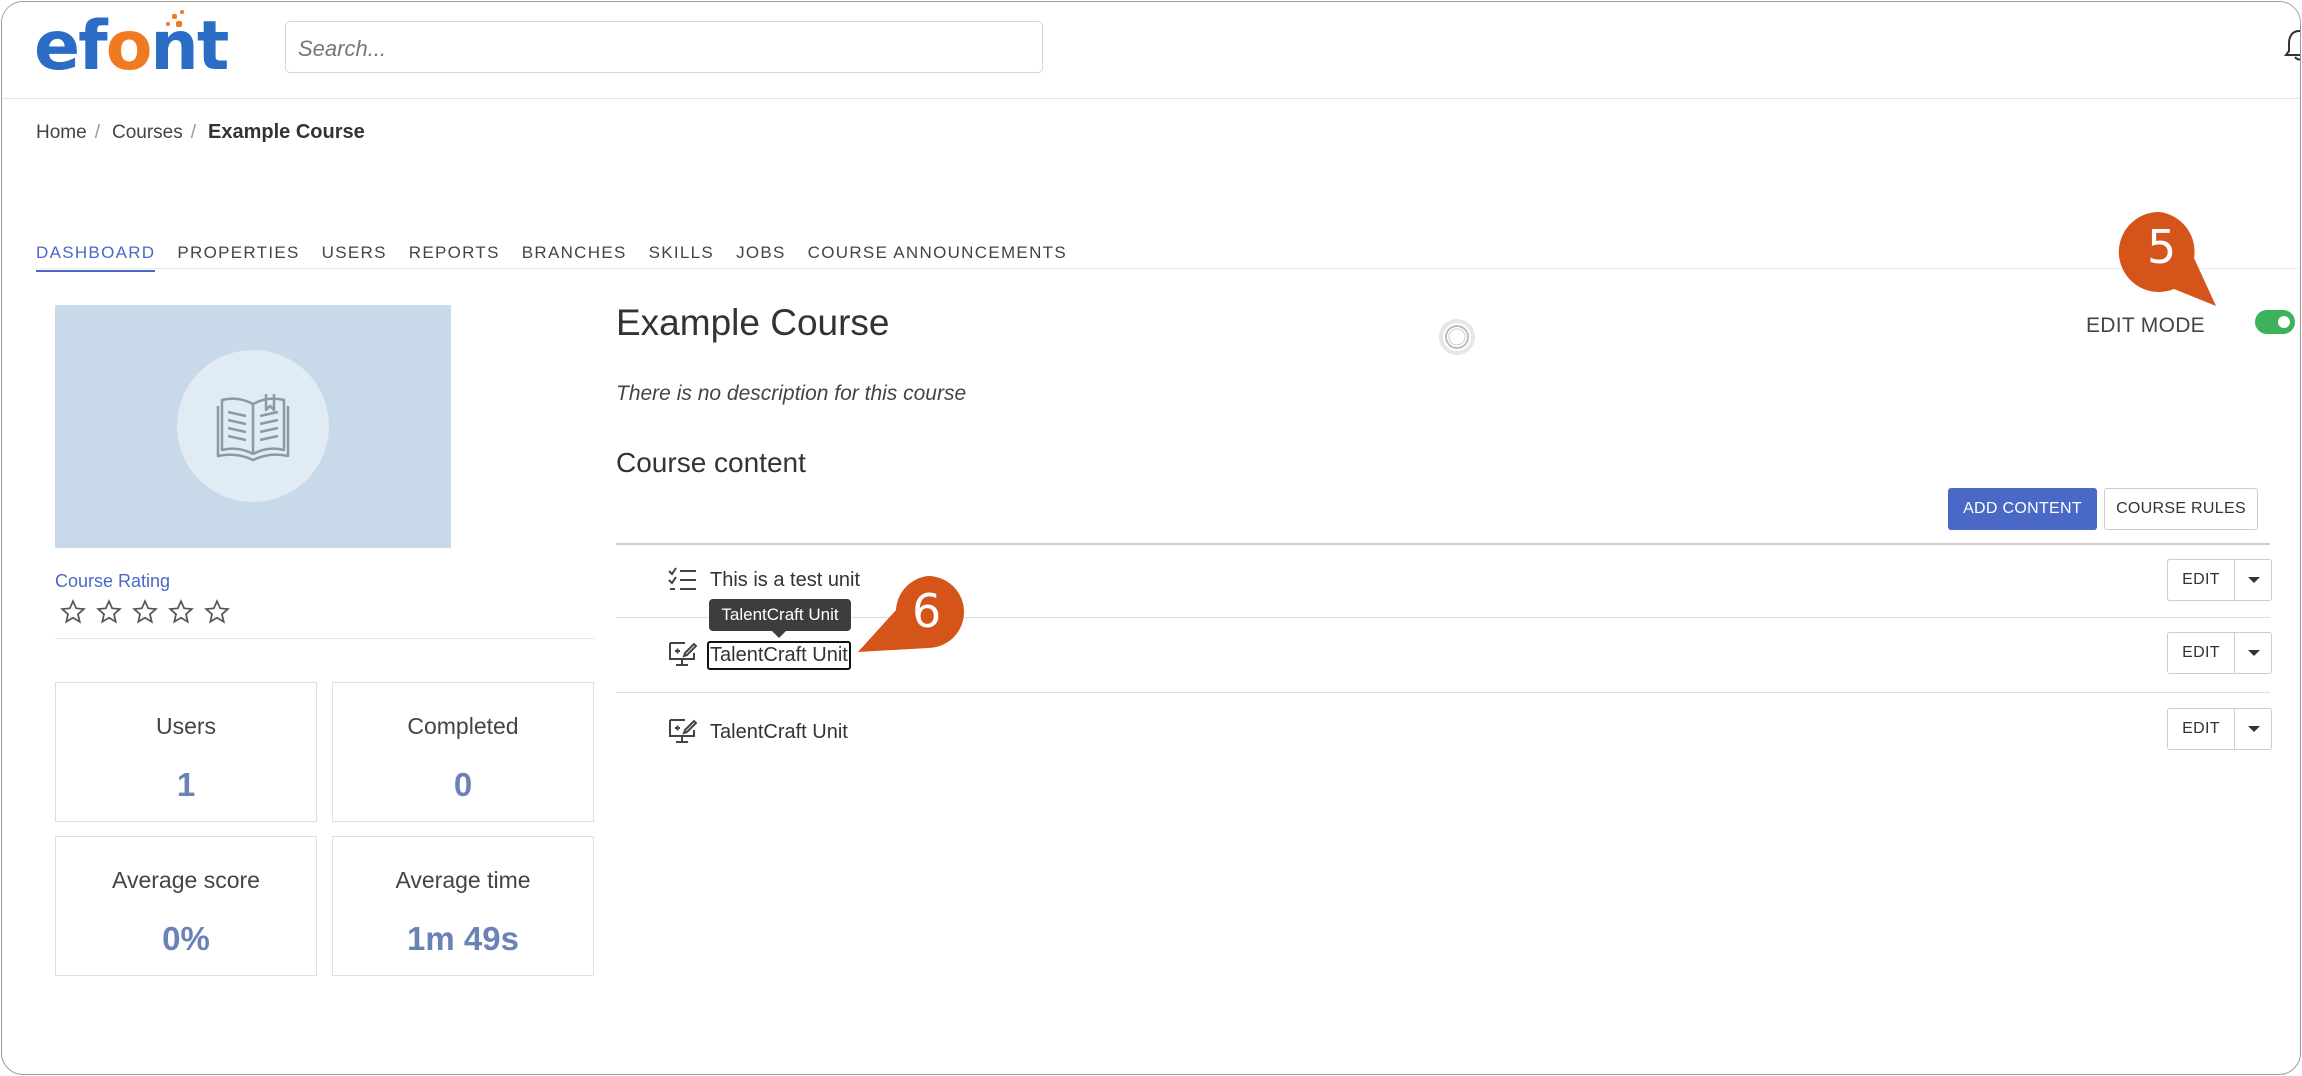 Image resolution: width=2302 pixels, height=1076 pixels. I want to click on breadcrumb: Home / Courses / Example Course, so click(200, 132).